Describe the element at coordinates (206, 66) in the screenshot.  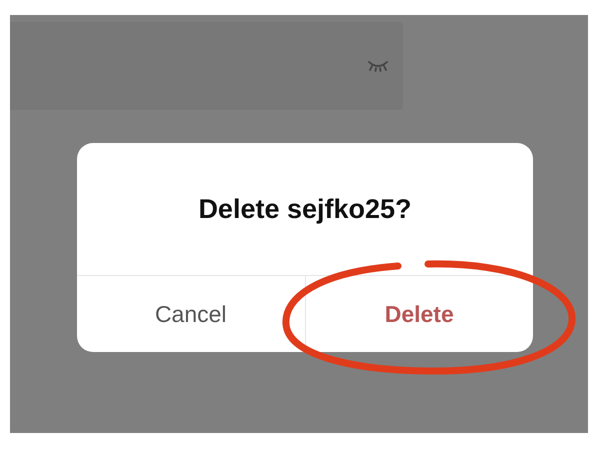
I see `password-field` at that location.